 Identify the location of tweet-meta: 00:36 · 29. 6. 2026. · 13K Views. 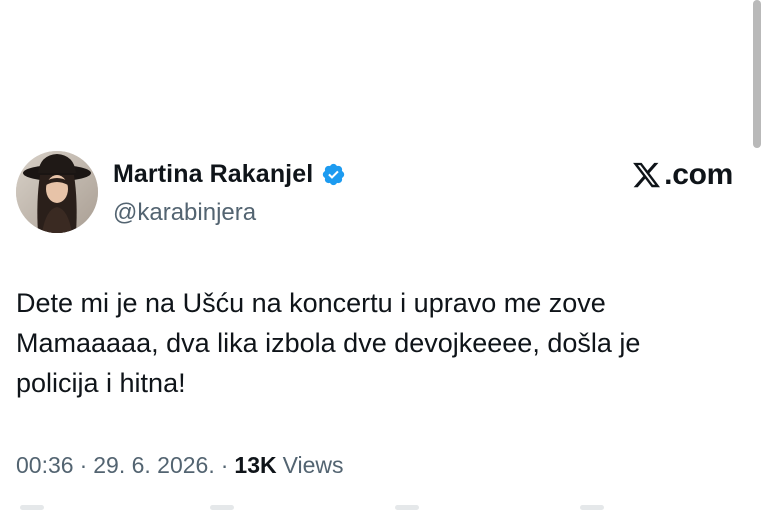
(180, 465).